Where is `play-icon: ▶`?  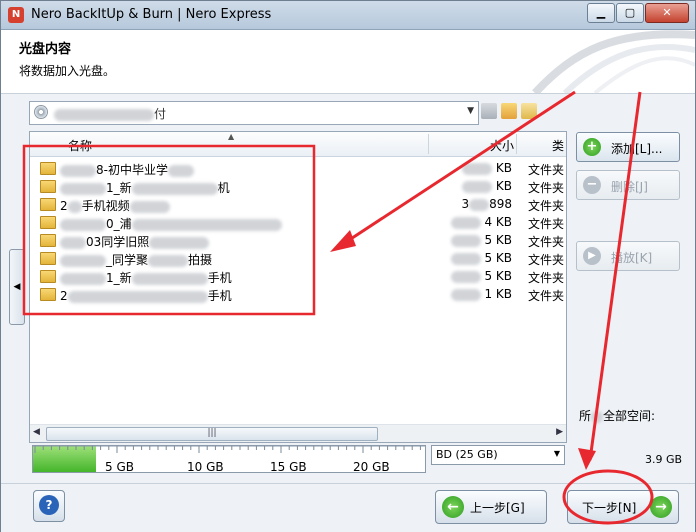
play-icon: ▶ is located at coordinates (592, 256).